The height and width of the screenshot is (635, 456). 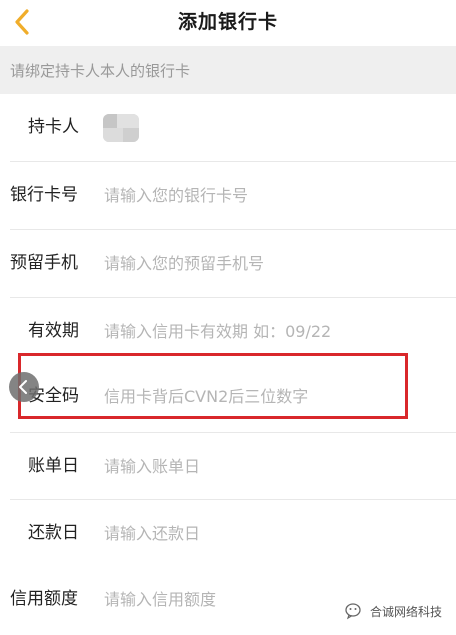 I want to click on phone-row: 预留手机 请输入您的预留手机号, so click(x=228, y=263).